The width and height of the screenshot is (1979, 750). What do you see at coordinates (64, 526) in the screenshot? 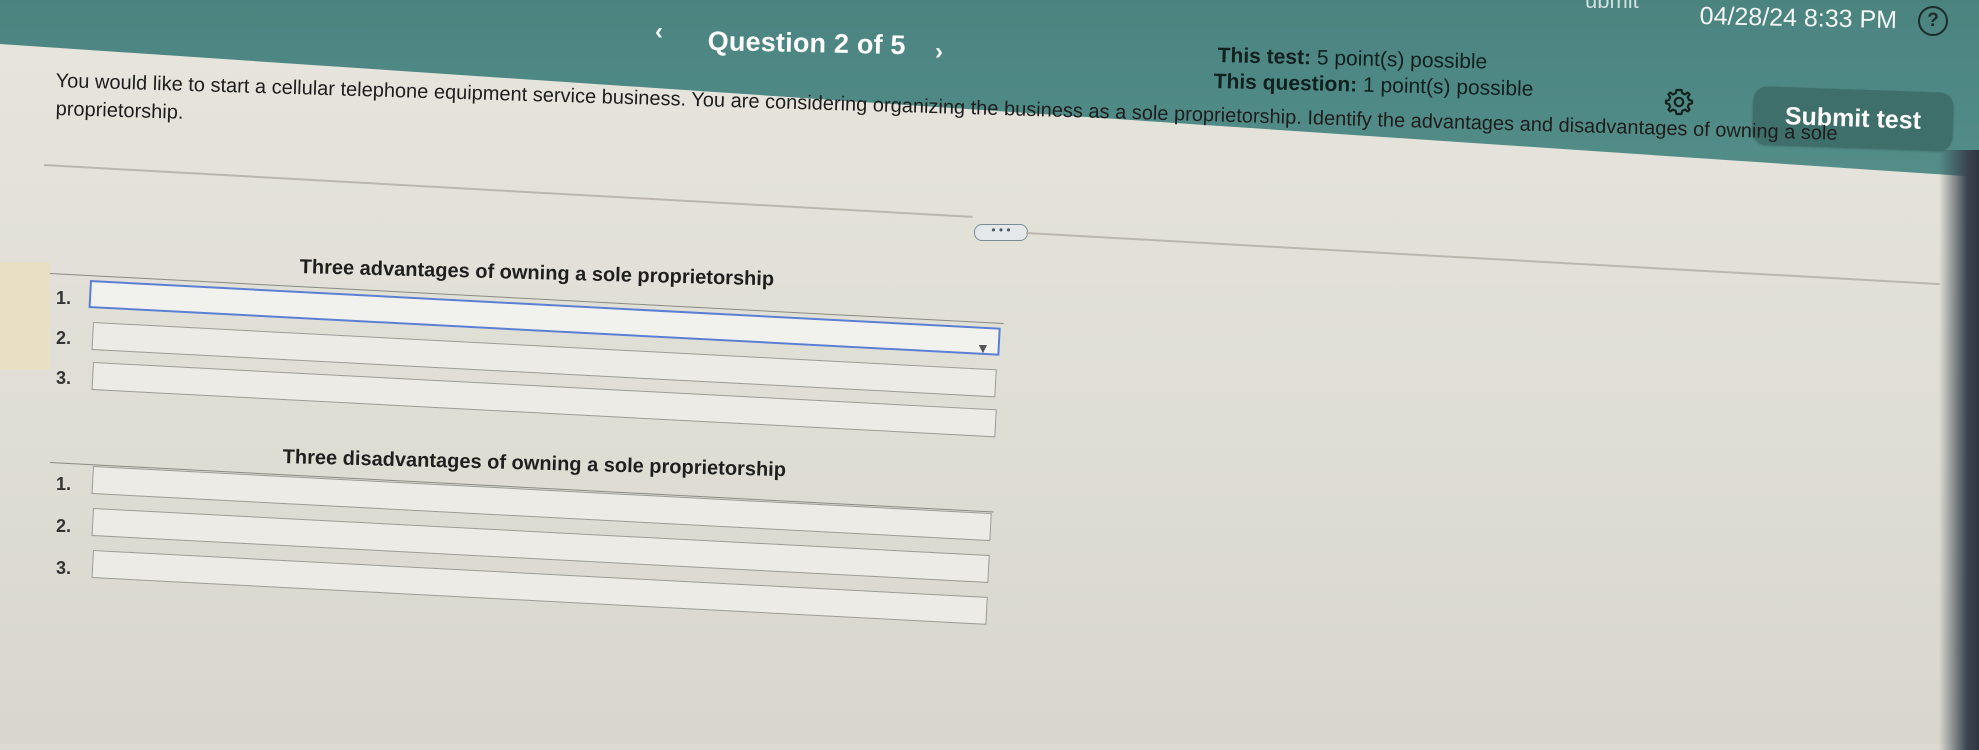
I see `disadvantage-number-2: 2.` at bounding box center [64, 526].